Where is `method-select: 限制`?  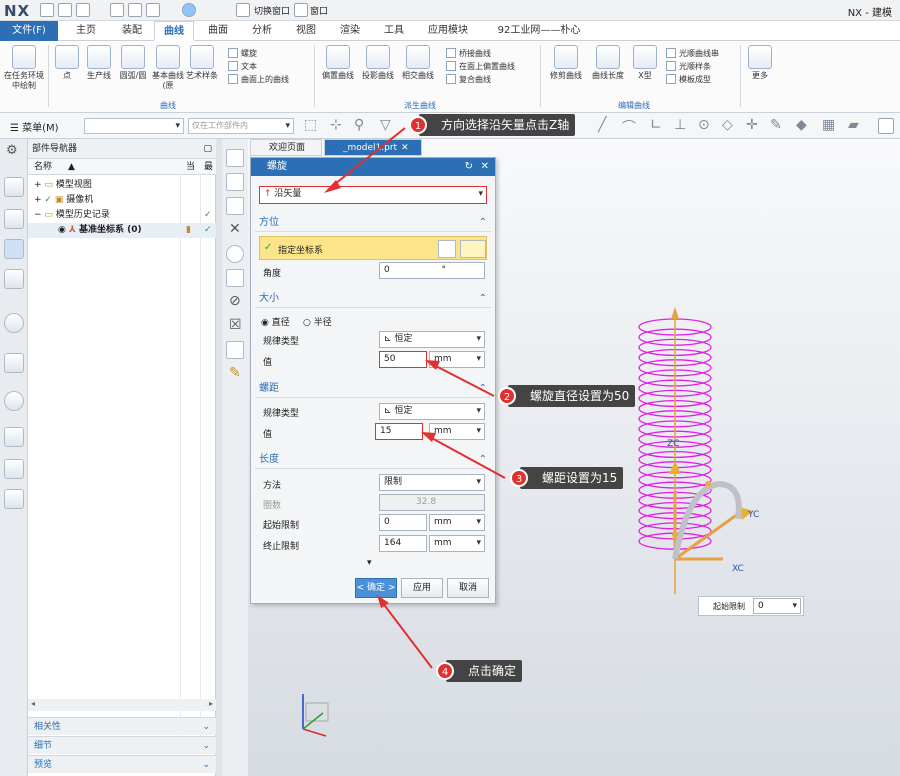
method-select: 限制 is located at coordinates (432, 482).